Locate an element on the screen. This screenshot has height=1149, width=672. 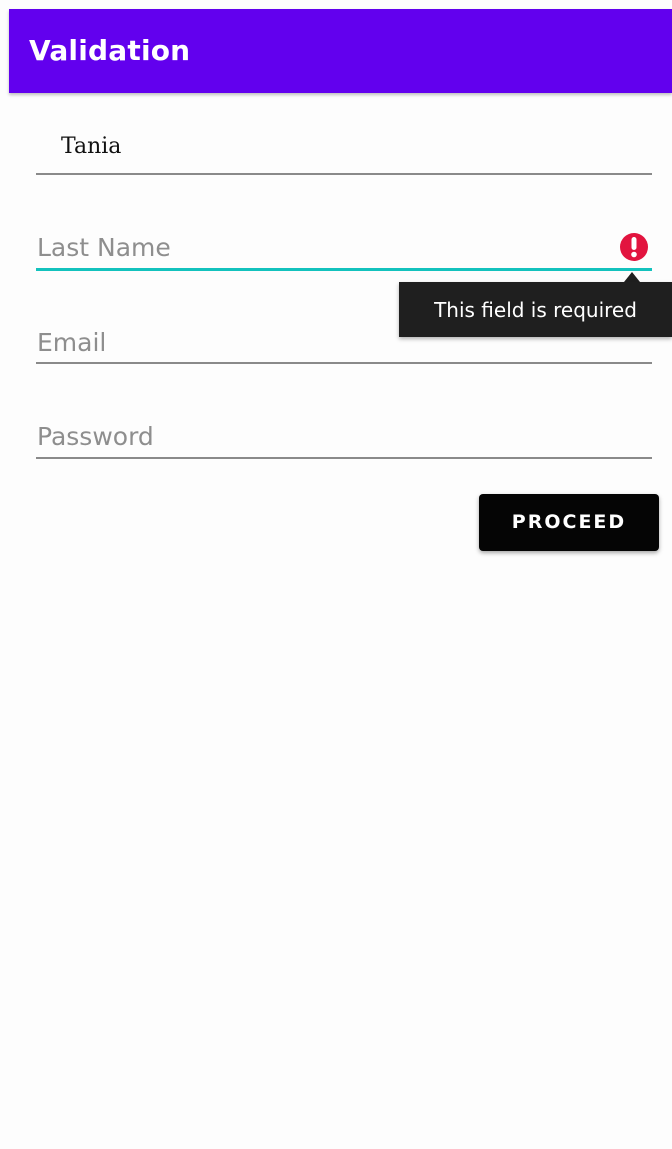
last-name-field: Last Name is located at coordinates (344, 252).